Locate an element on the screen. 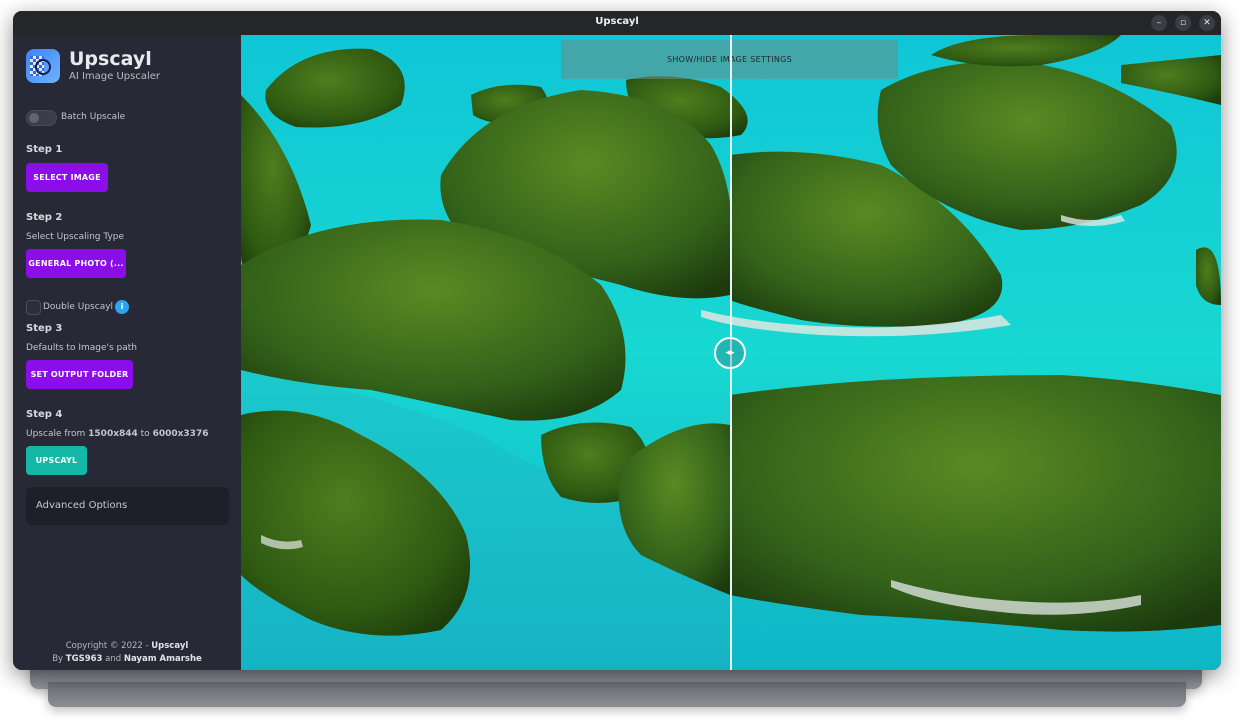 This screenshot has width=1240, height=722. upscale-size-caption: Upscale from 1500x844 to 6000x3376 is located at coordinates (117, 434).